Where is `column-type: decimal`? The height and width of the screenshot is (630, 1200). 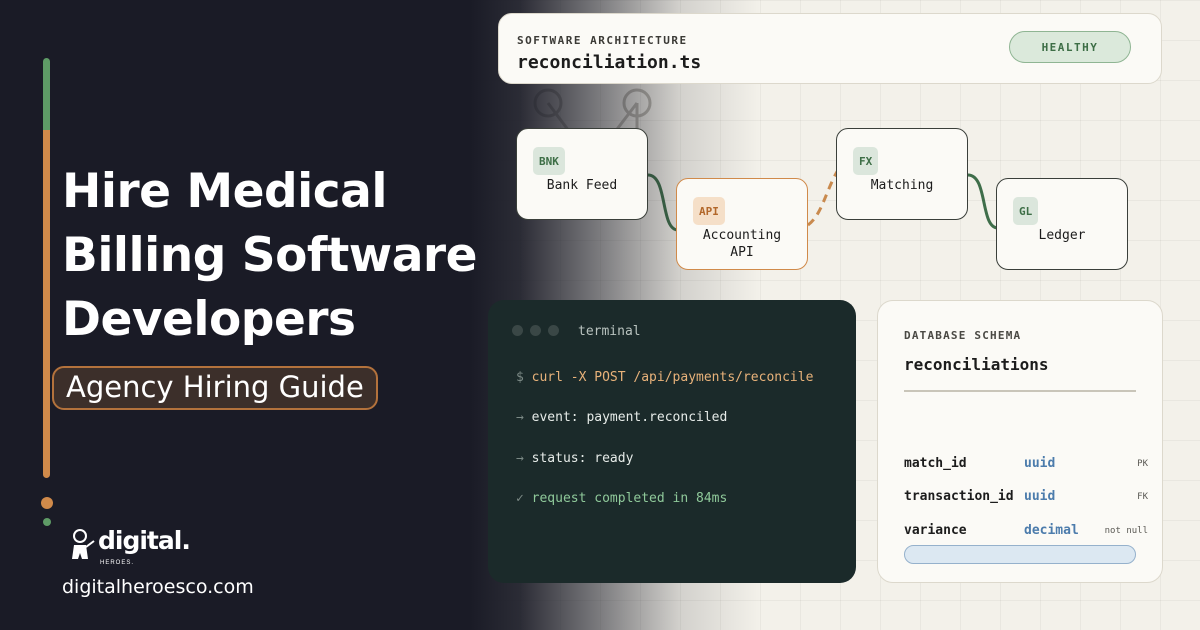 column-type: decimal is located at coordinates (1051, 530).